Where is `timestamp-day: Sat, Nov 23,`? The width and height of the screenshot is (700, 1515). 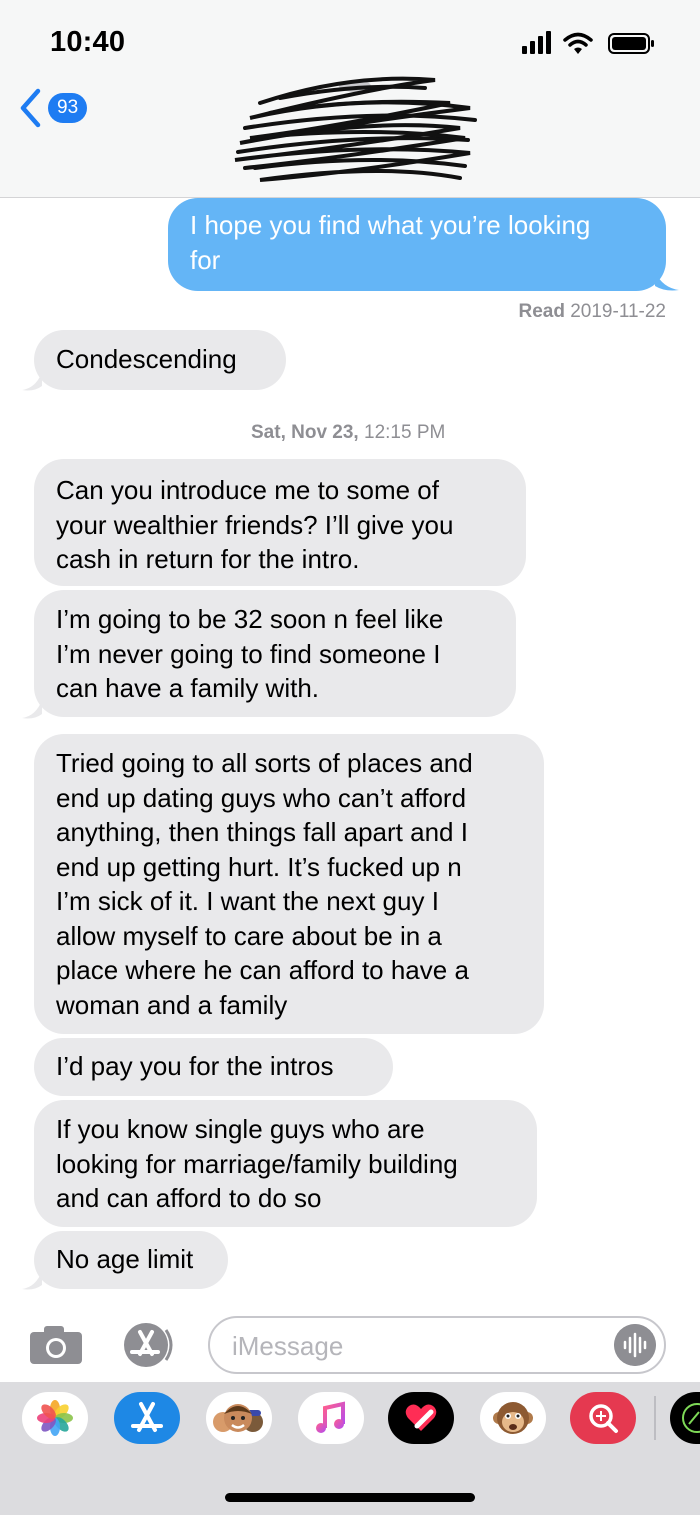
timestamp-day: Sat, Nov 23, is located at coordinates (305, 432).